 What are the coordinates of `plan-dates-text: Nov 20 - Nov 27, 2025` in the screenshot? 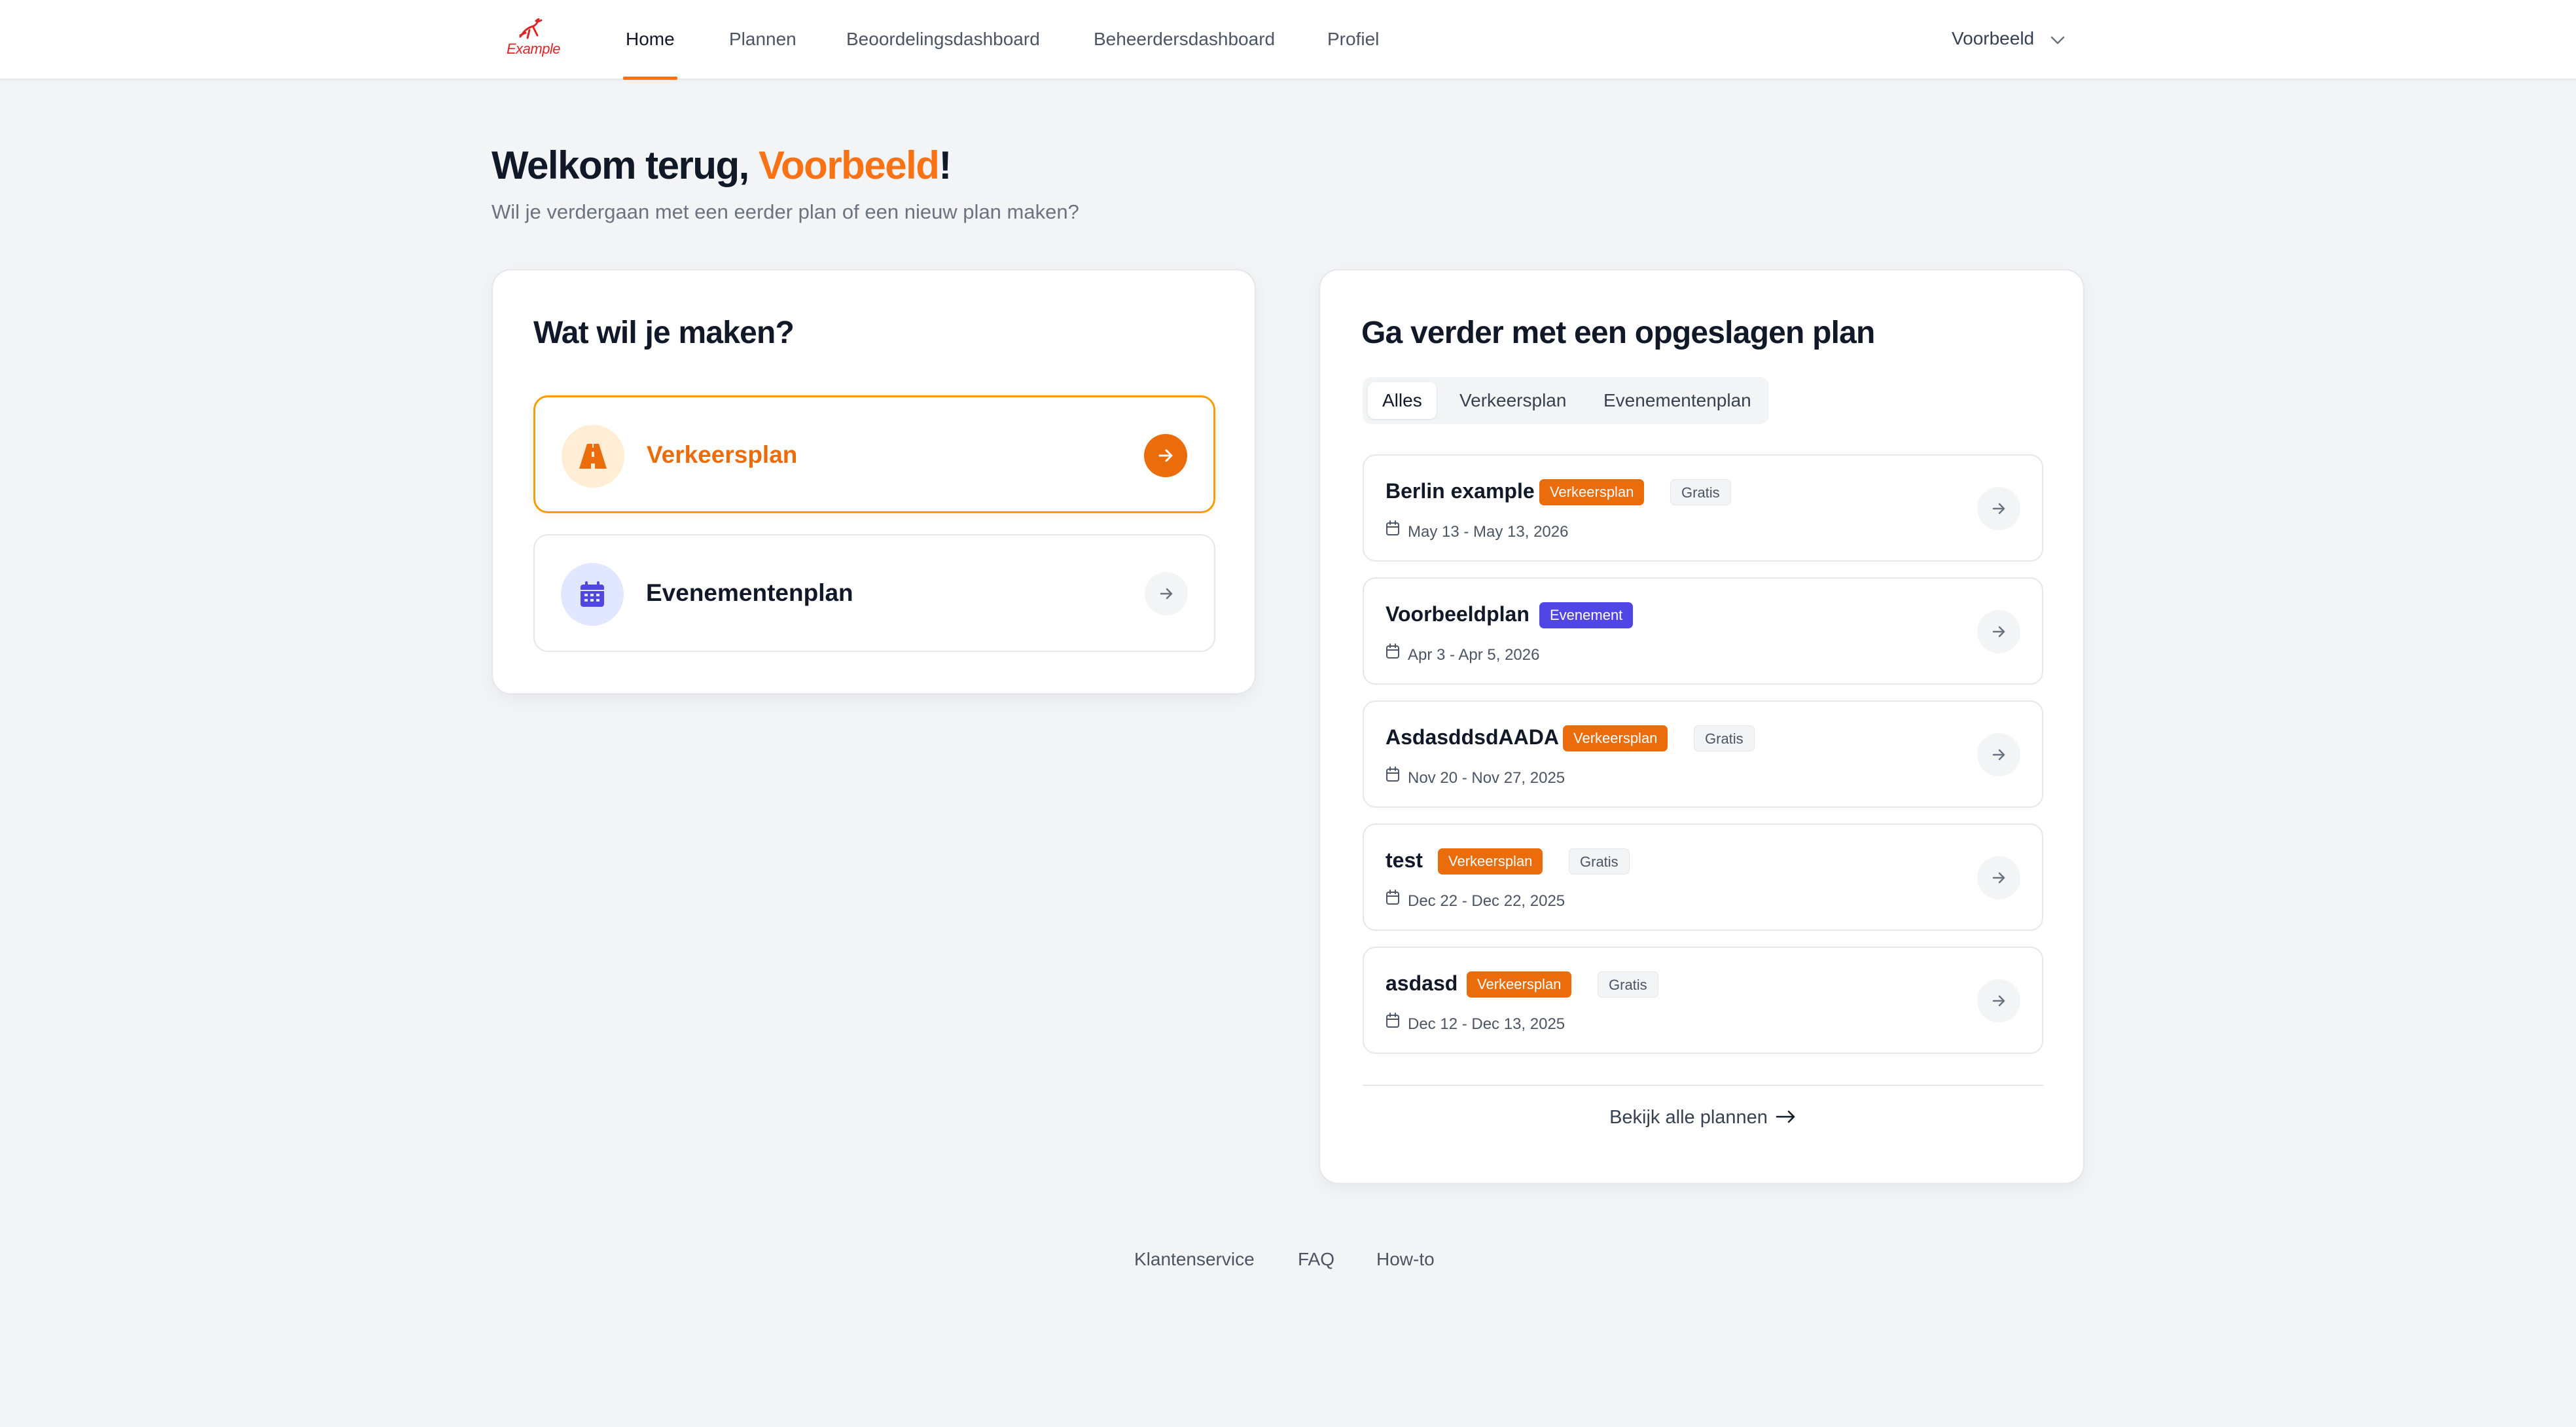 It's located at (1486, 778).